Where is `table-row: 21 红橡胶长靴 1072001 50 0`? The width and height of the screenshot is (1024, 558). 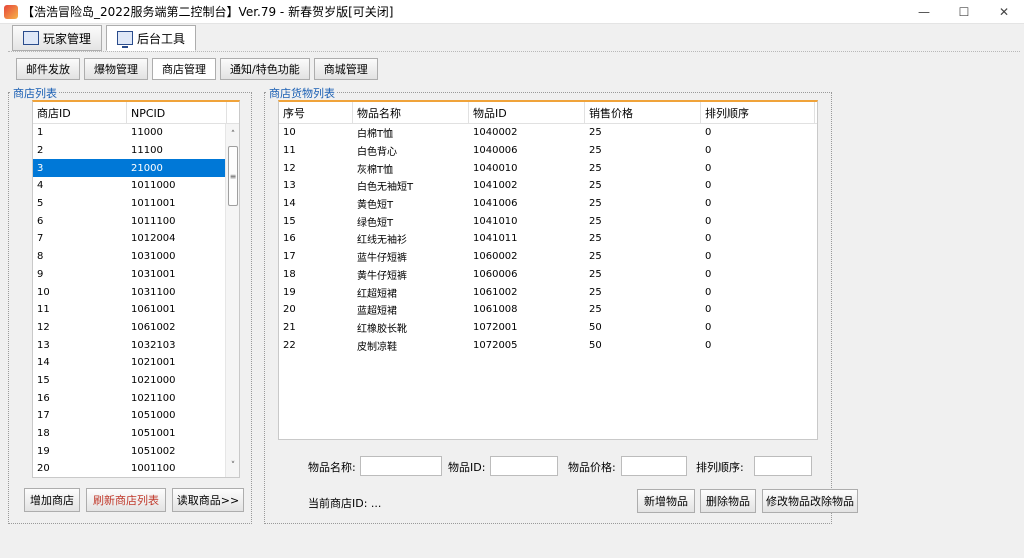
table-row: 21 红橡胶长靴 1072001 50 0 is located at coordinates (548, 328).